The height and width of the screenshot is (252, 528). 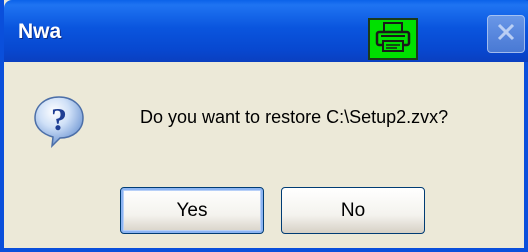 What do you see at coordinates (294, 117) in the screenshot?
I see `dialog-message: Do you want to restore C:\Setup2.zvx?` at bounding box center [294, 117].